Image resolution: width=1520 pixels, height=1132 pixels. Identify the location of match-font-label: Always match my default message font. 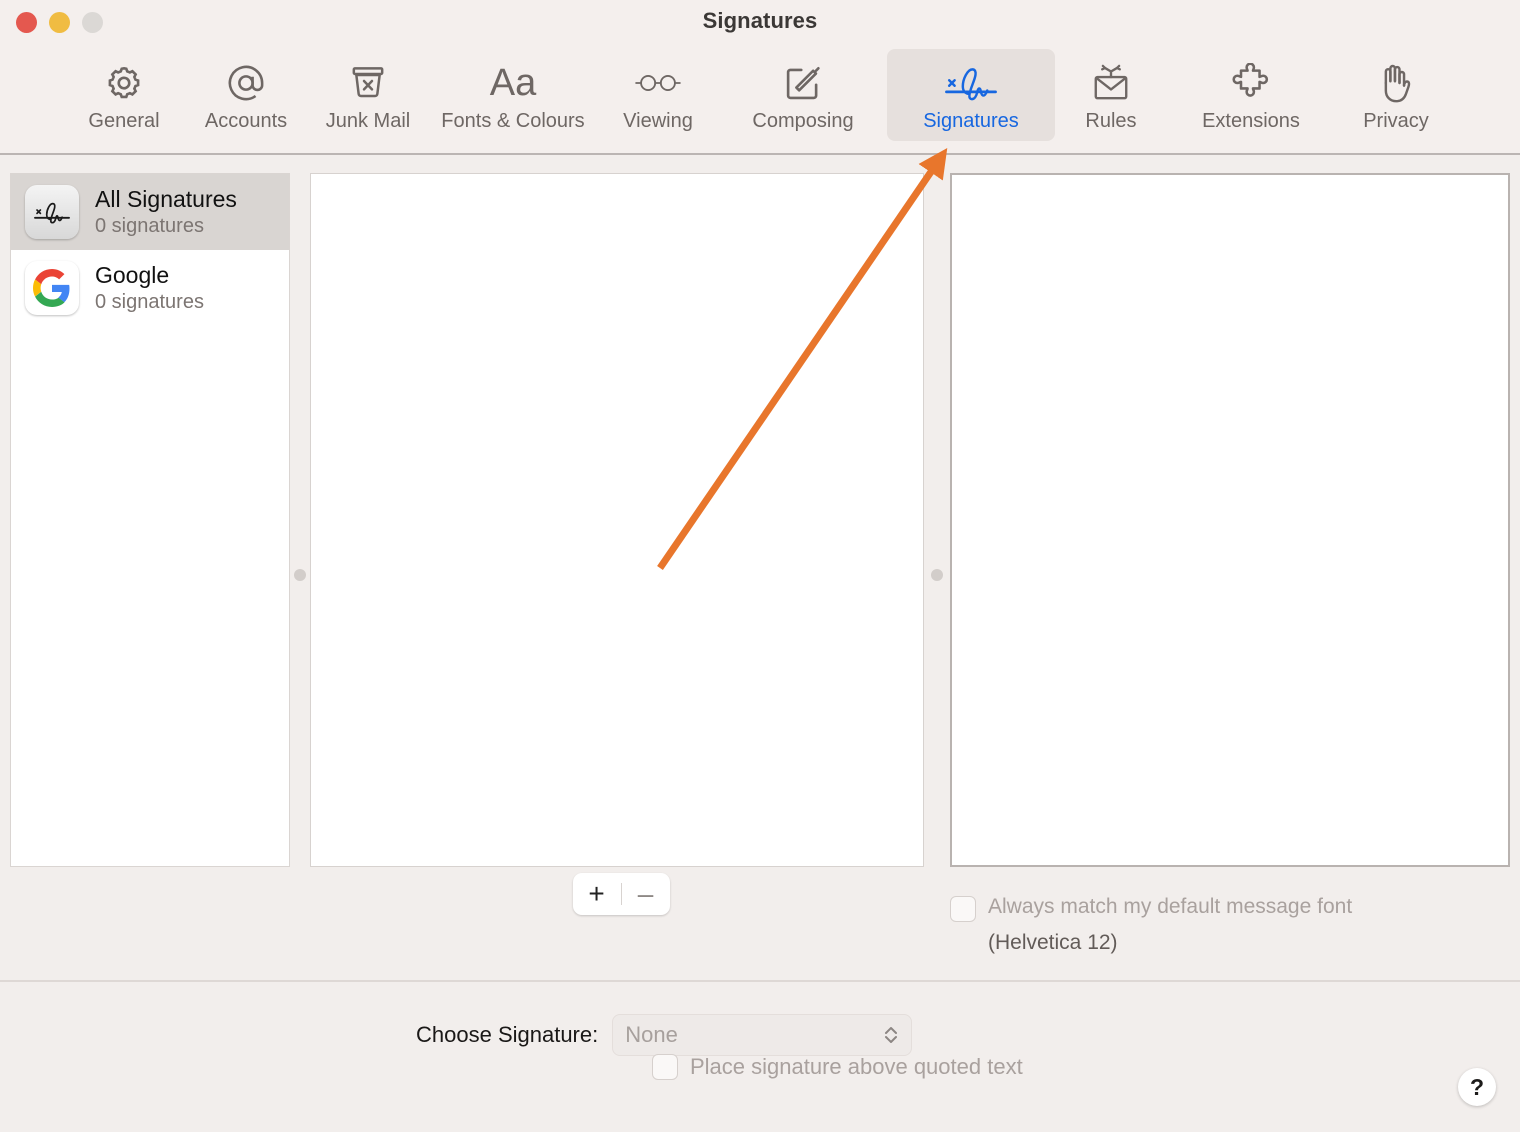
(1170, 906).